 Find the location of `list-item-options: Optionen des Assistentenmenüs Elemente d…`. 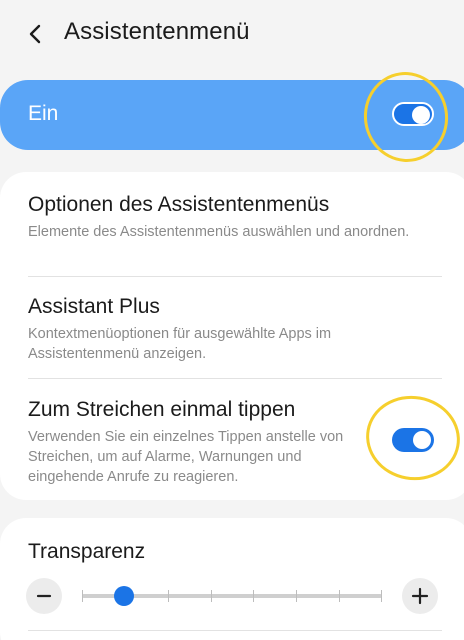

list-item-options: Optionen des Assistentenmenüs Elemente d… is located at coordinates (236, 217).